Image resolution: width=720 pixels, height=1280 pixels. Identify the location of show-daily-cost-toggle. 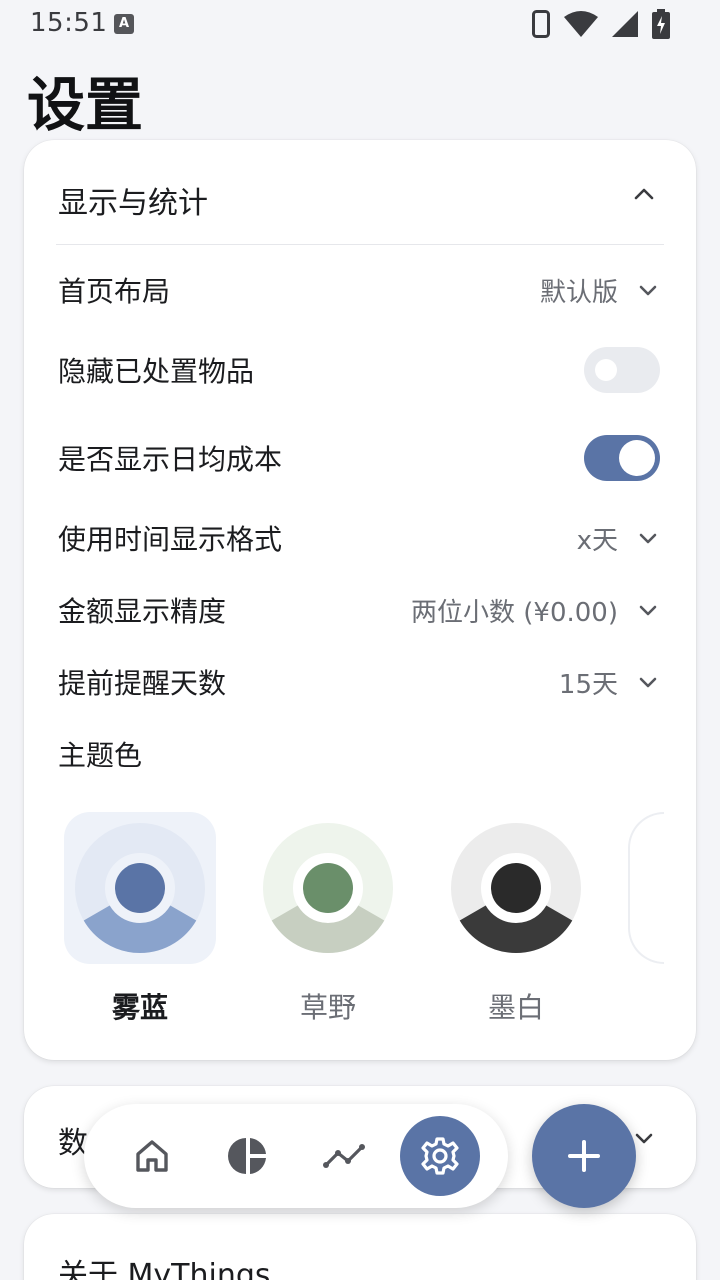
(622, 458).